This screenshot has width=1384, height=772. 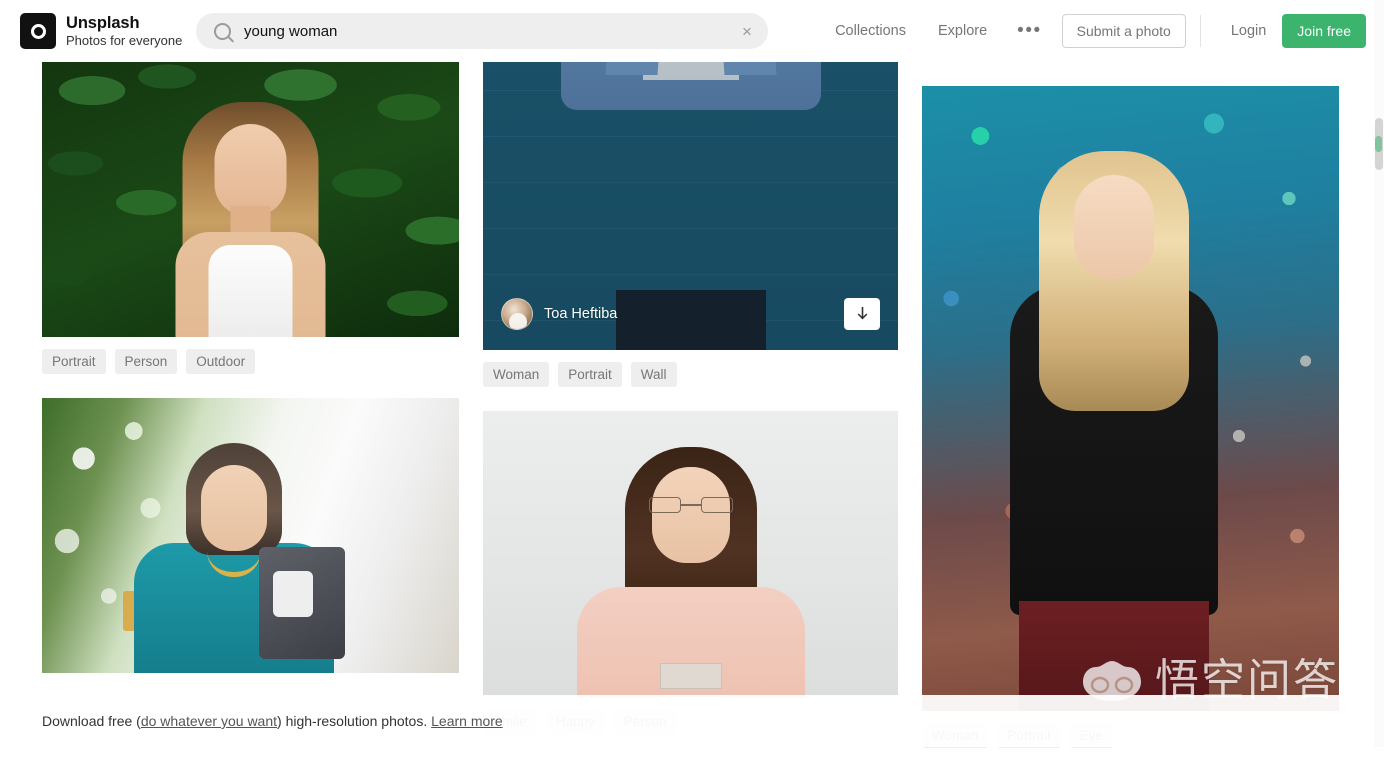 What do you see at coordinates (1379, 373) in the screenshot?
I see `vertical-scrollbar` at bounding box center [1379, 373].